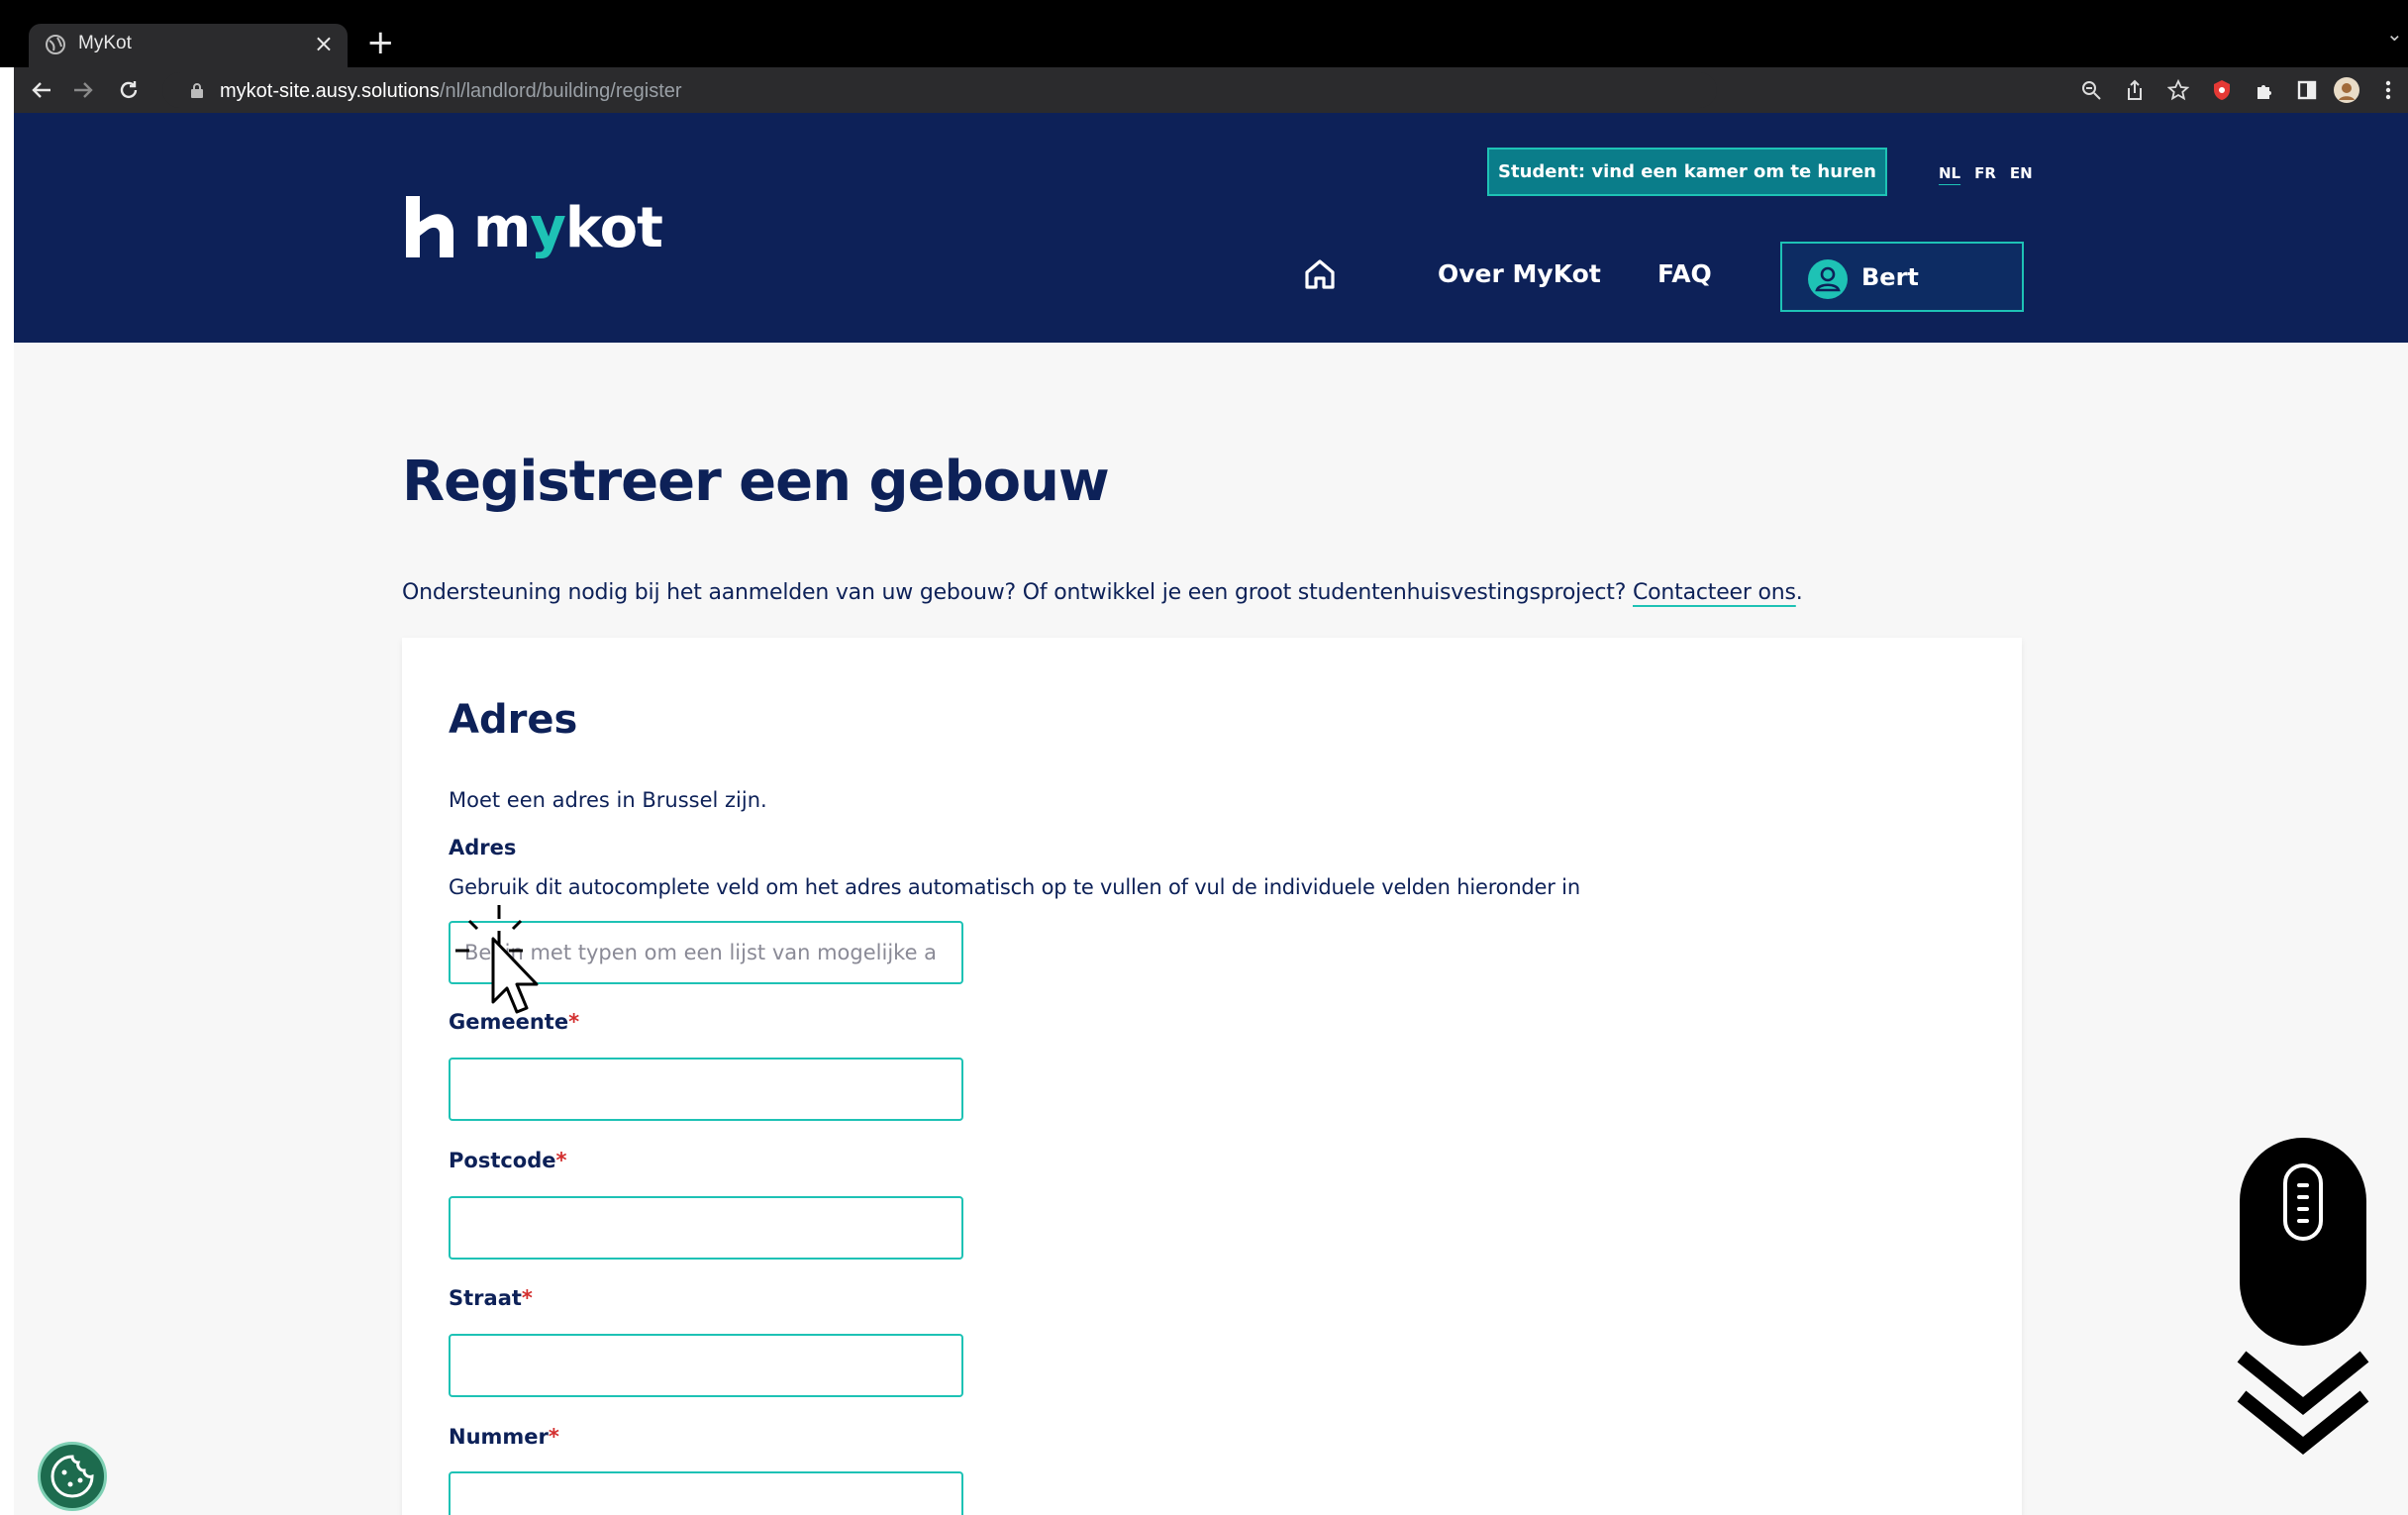  Describe the element at coordinates (1950, 173) in the screenshot. I see `lang-nl: NL` at that location.